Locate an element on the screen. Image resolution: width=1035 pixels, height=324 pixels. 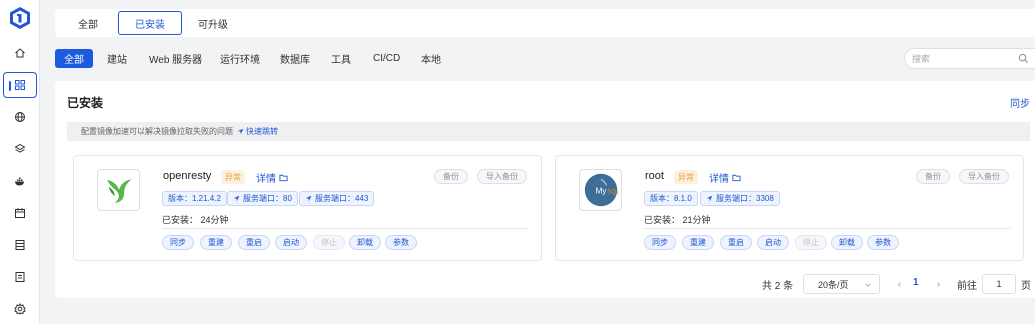
page-title: 已安装 is located at coordinates (85, 103).